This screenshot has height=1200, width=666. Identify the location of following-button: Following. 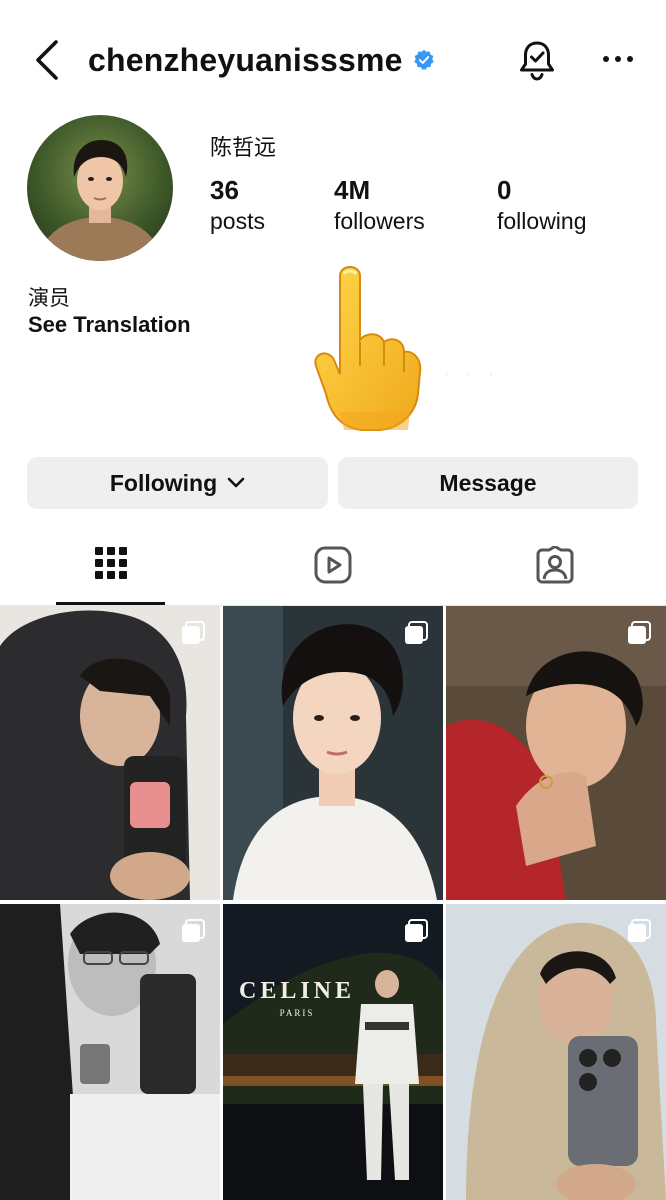
(177, 483).